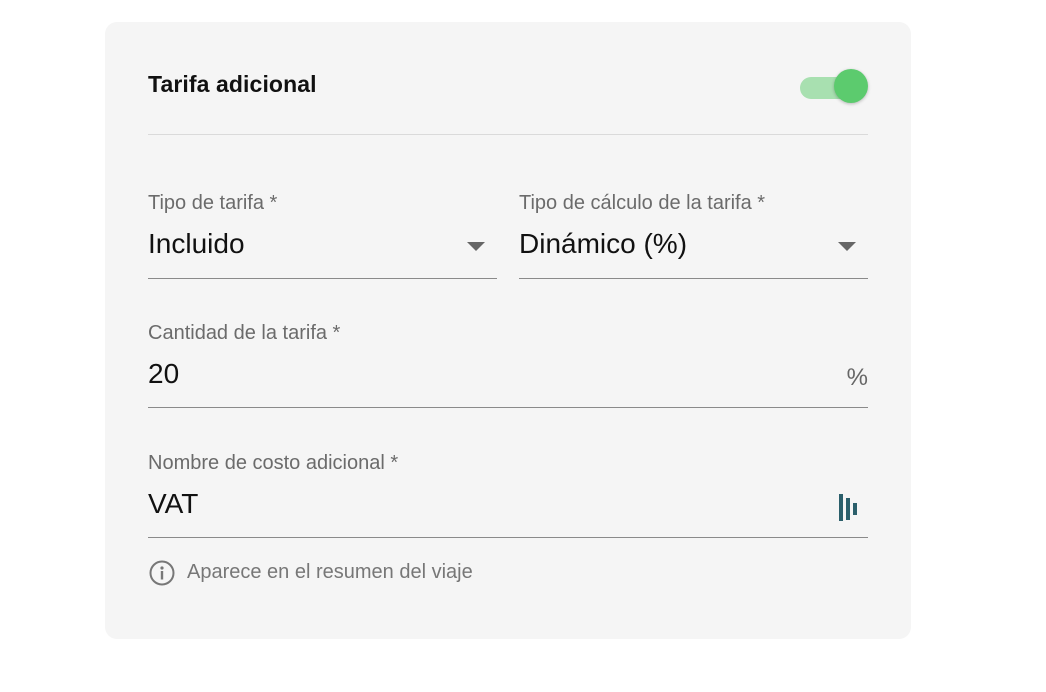  I want to click on dashlane-icon, so click(849, 508).